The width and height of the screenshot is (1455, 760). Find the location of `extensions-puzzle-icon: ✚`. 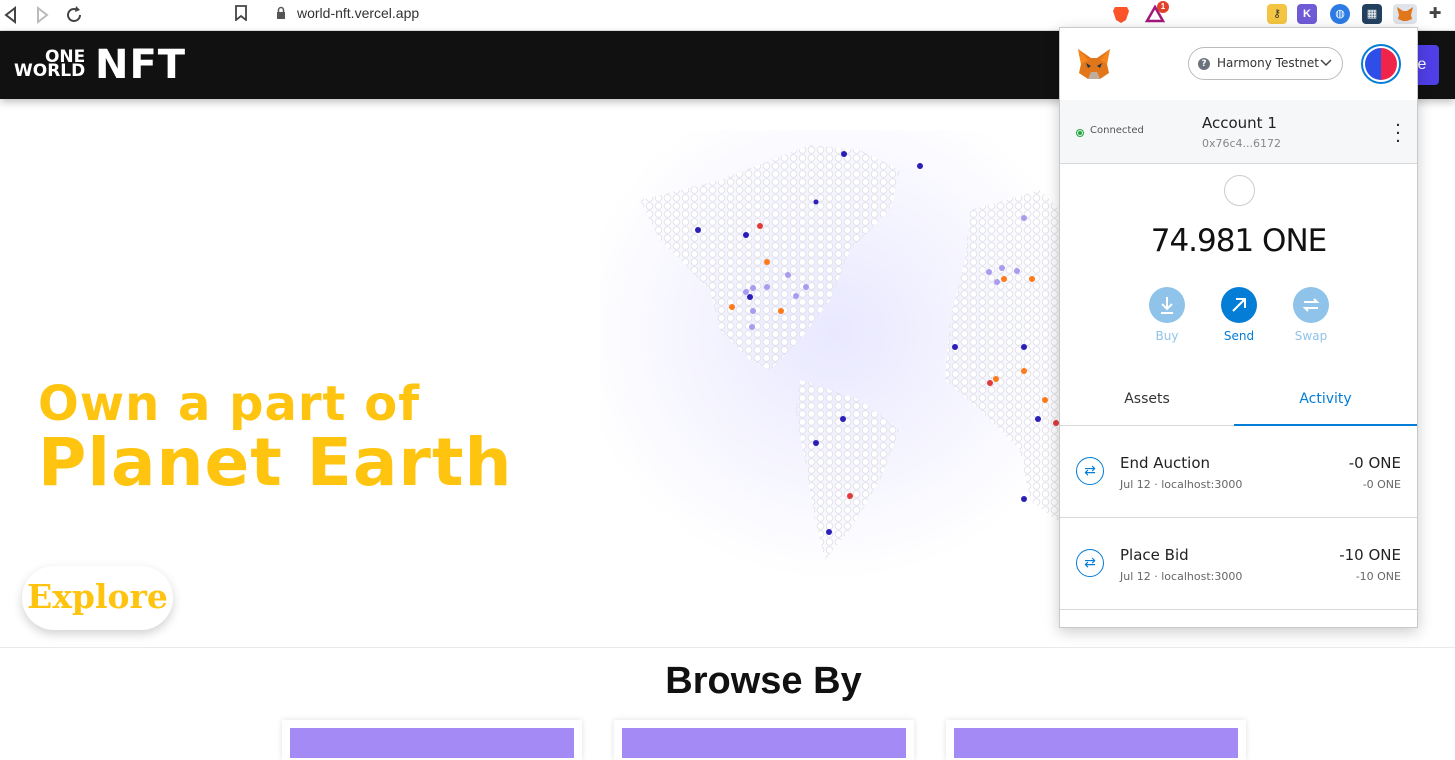

extensions-puzzle-icon: ✚ is located at coordinates (1435, 14).